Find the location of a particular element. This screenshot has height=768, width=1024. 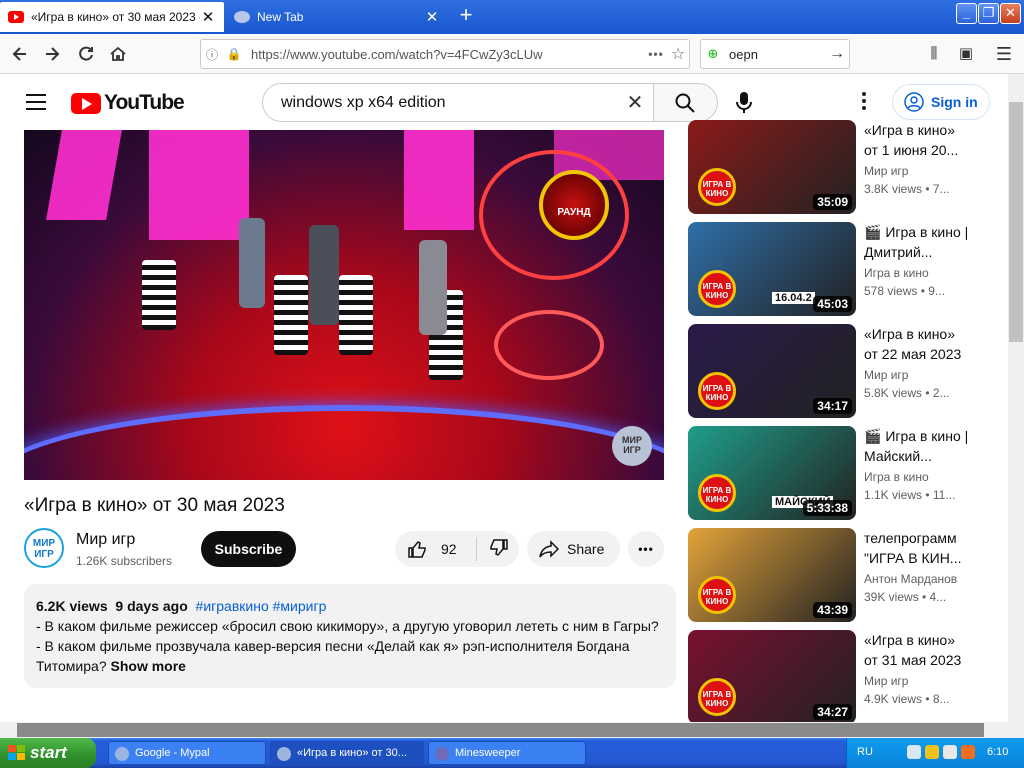

horizontal-scrollbar is located at coordinates (504, 730).